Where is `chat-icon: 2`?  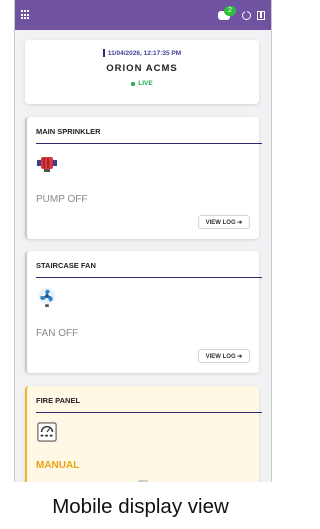
chat-icon: 2 is located at coordinates (227, 13).